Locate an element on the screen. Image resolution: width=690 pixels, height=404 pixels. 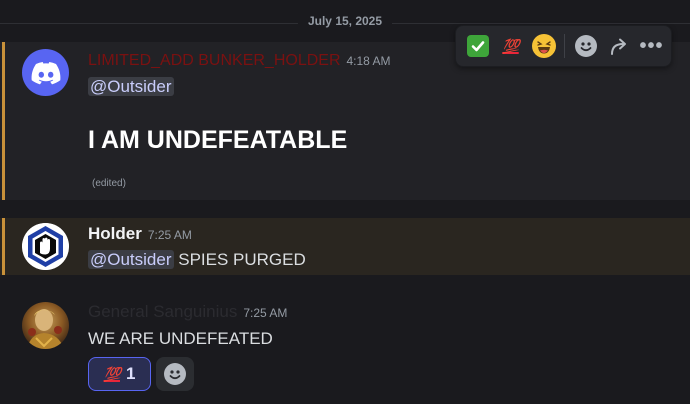
toolbar-separator is located at coordinates (564, 46).